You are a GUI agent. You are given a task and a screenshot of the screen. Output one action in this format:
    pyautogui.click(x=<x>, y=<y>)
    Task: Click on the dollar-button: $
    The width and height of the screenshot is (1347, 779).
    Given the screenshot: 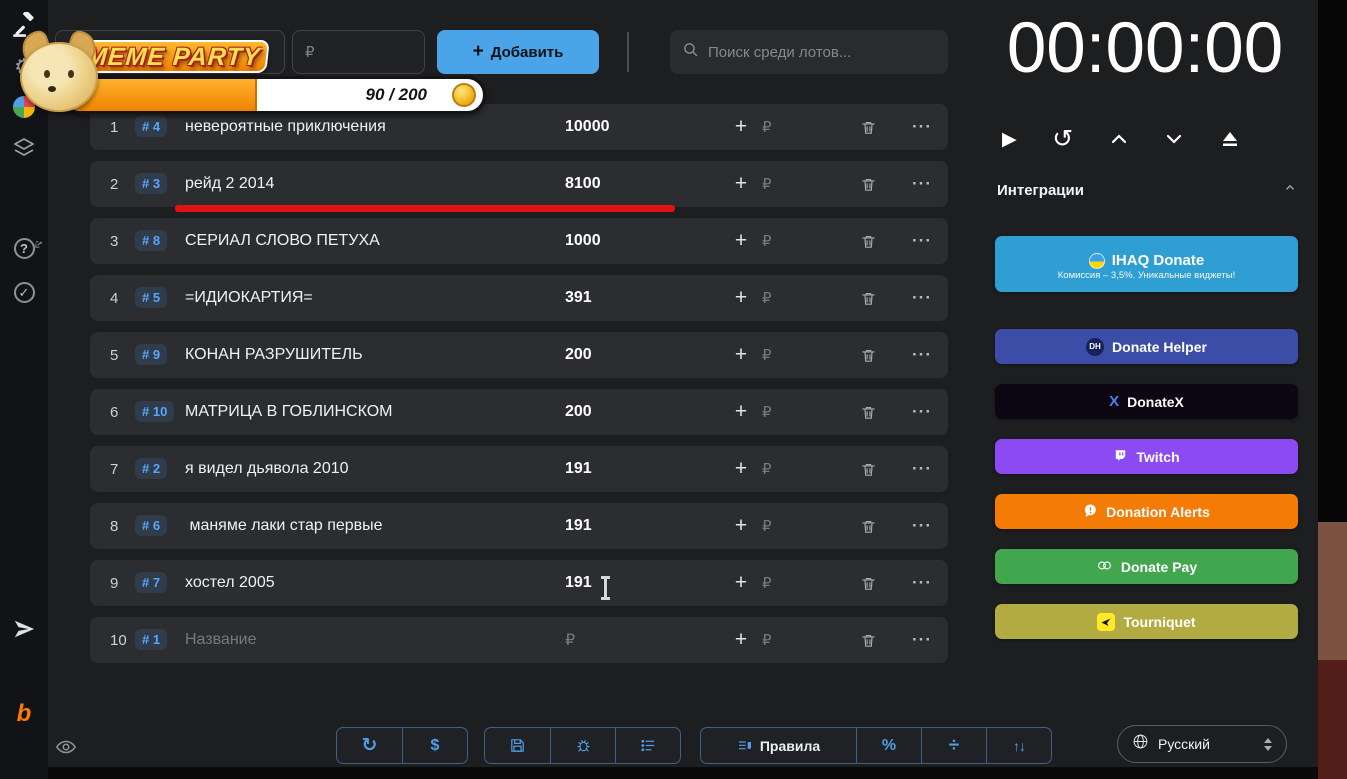 What is the action you would take?
    pyautogui.click(x=434, y=745)
    